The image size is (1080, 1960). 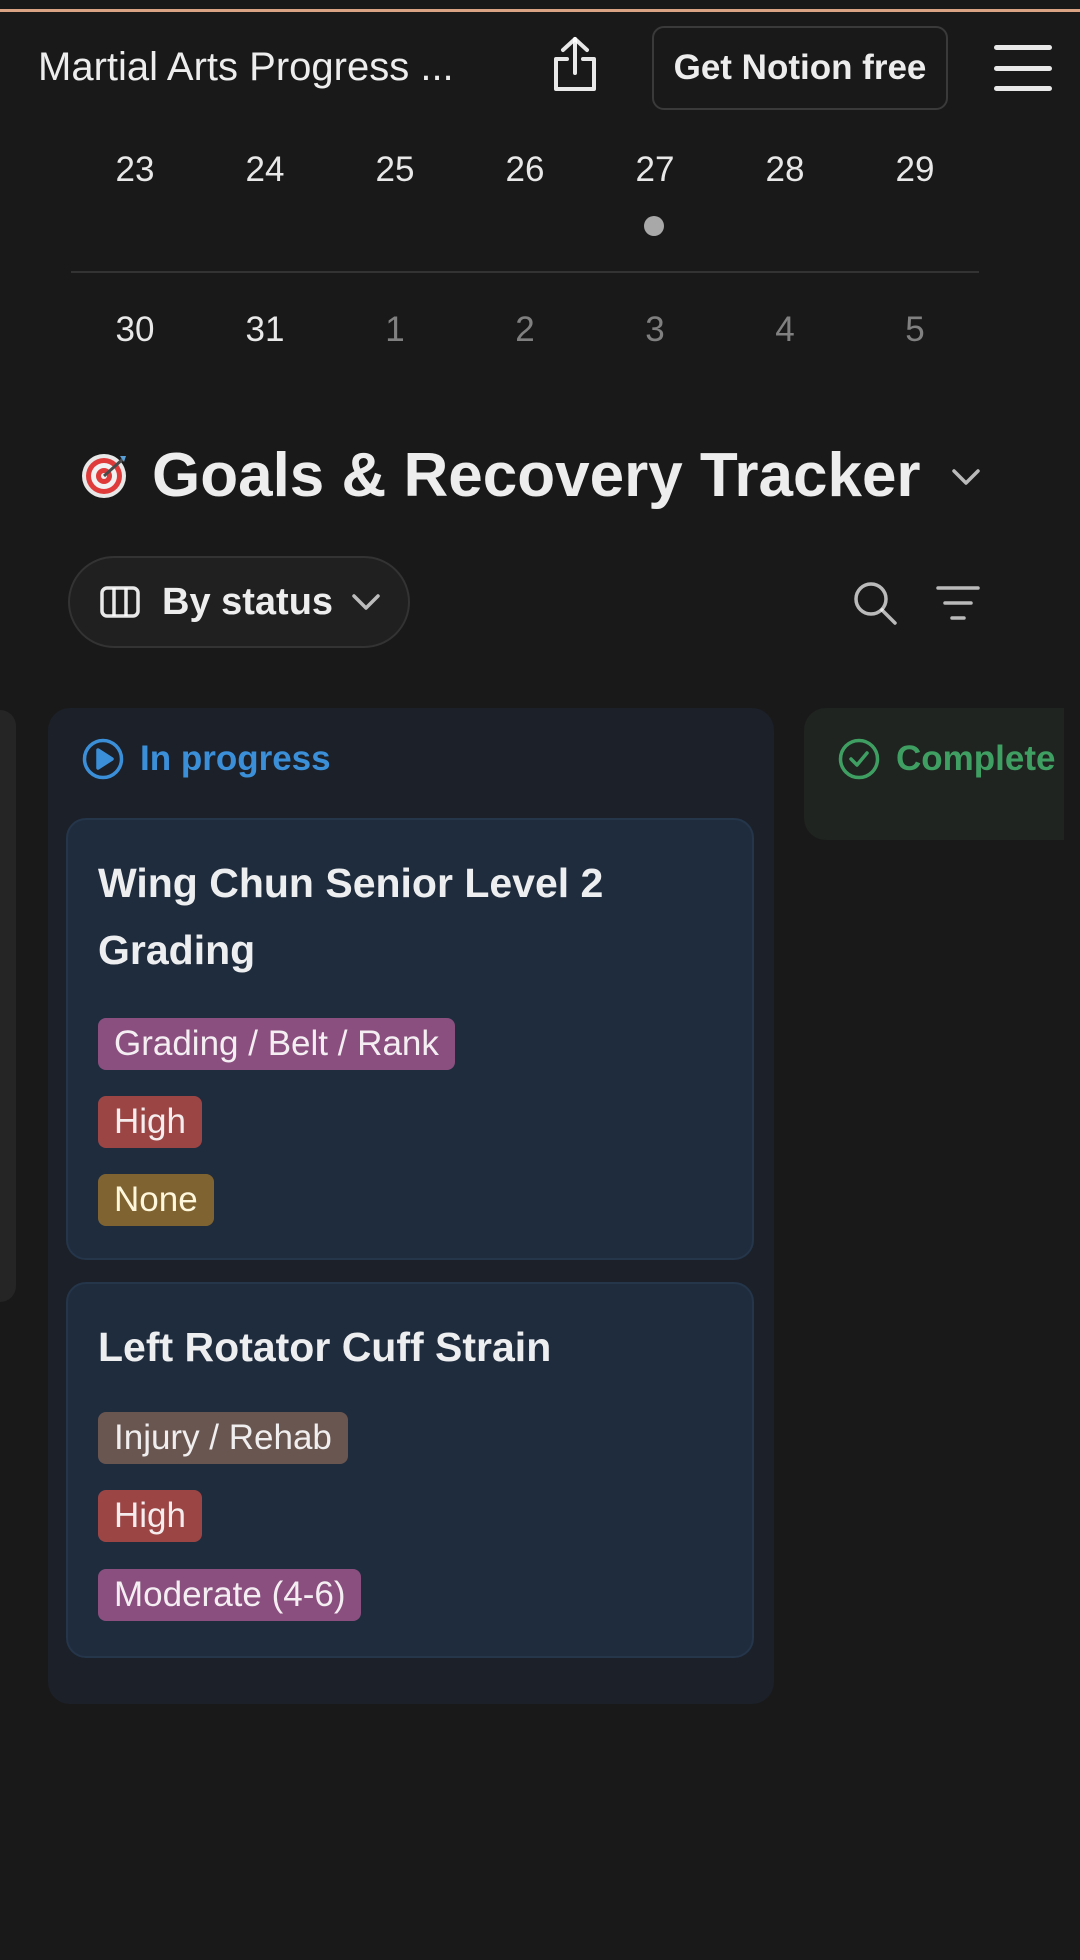 What do you see at coordinates (265, 170) in the screenshot?
I see `calendar-day: 24` at bounding box center [265, 170].